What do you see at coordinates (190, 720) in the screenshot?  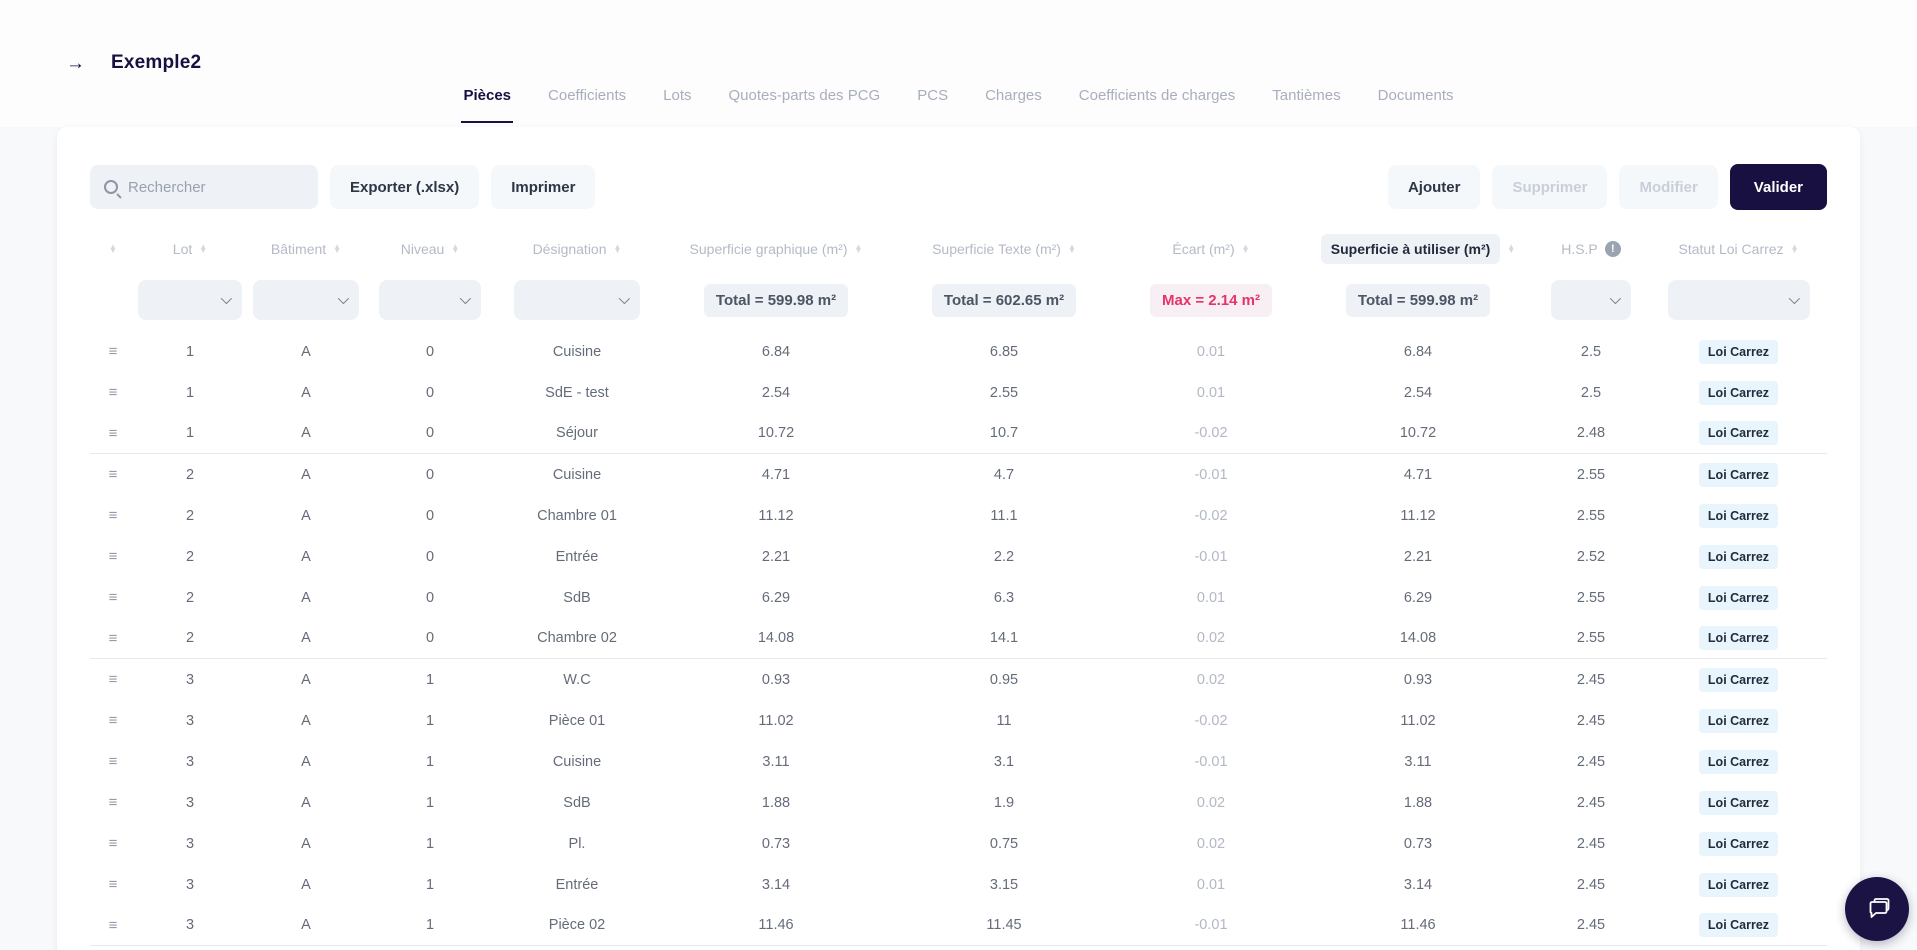 I see `cell-lot: 3` at bounding box center [190, 720].